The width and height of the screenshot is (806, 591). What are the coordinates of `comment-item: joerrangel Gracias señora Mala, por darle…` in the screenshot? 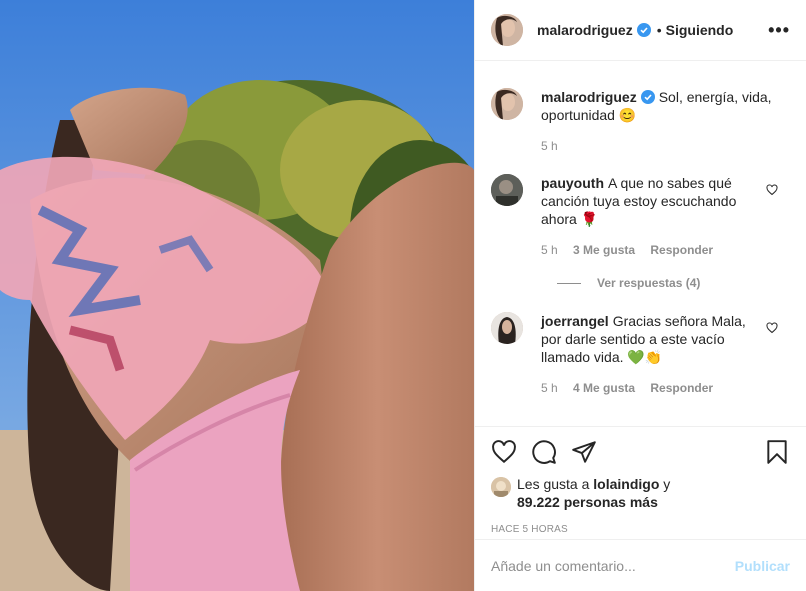 It's located at (640, 354).